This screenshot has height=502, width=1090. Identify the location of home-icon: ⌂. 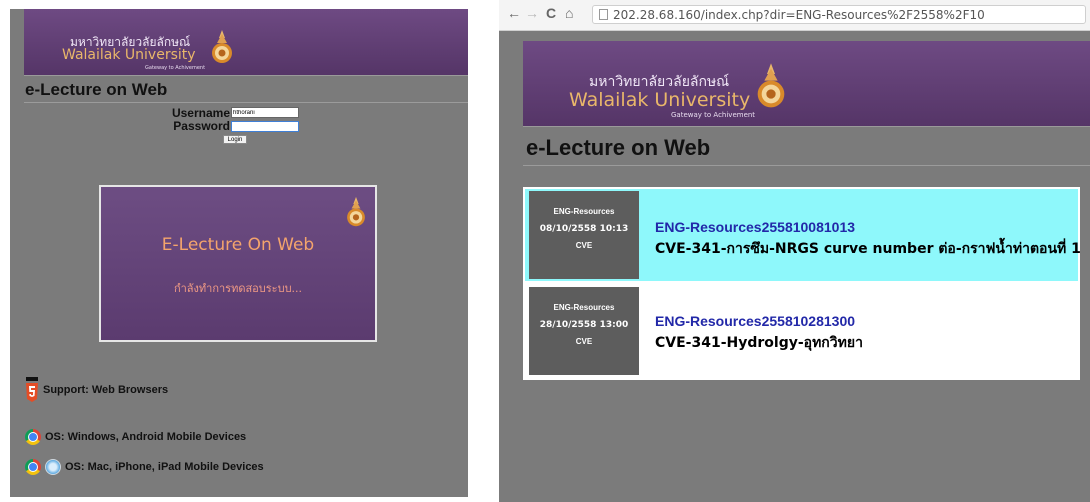
(569, 13).